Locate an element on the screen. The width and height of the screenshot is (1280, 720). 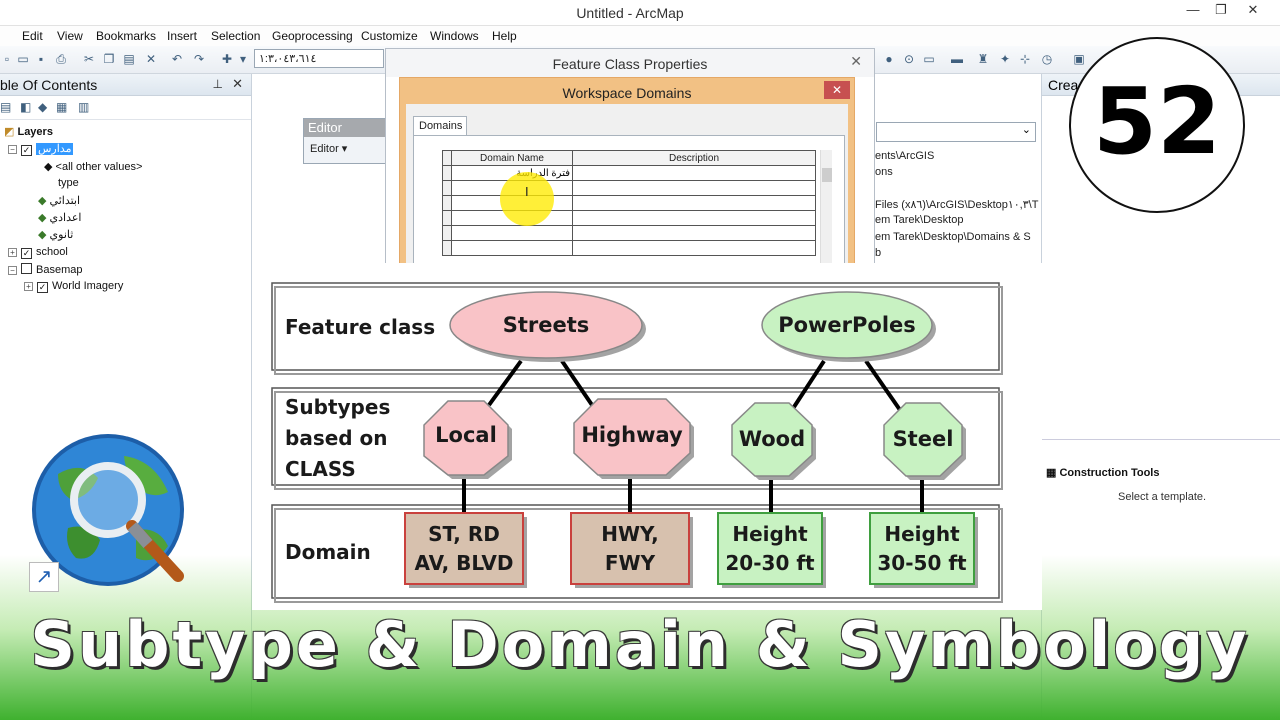
catalog-line: em Tarek\Desktop\Domains & S is located at coordinates (953, 237).